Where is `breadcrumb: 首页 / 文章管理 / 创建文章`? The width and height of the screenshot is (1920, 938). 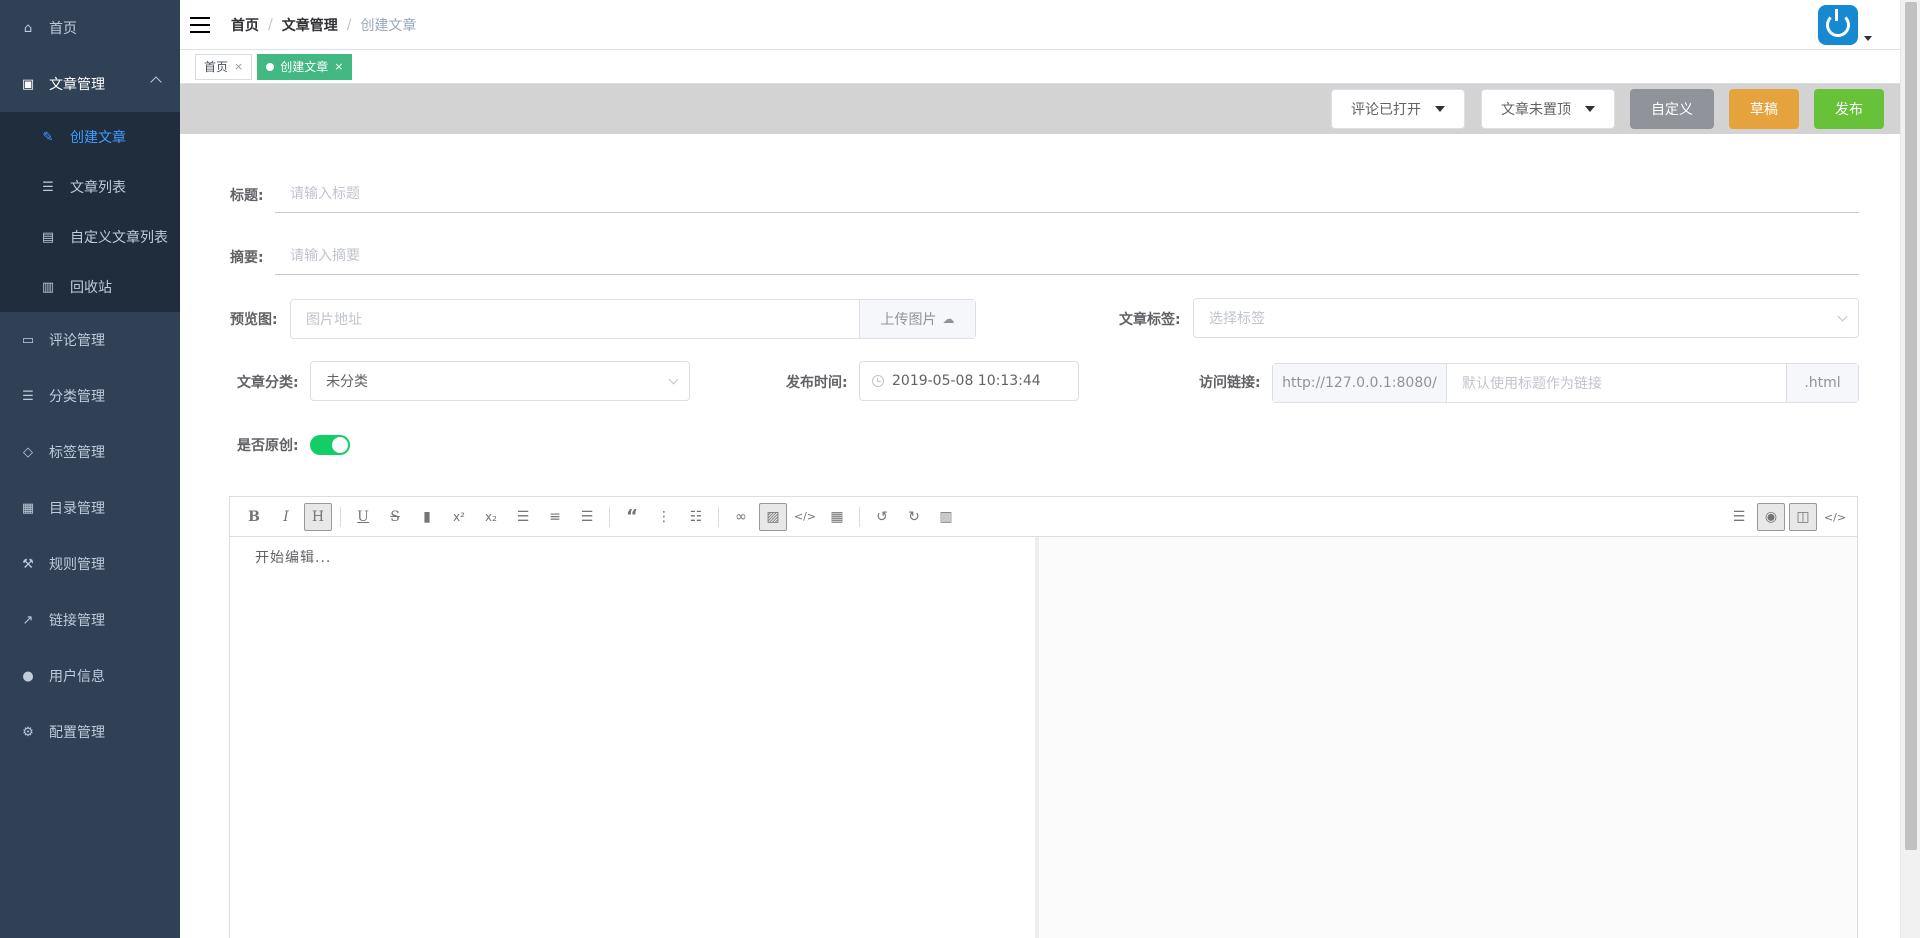 breadcrumb: 首页 / 文章管理 / 创建文章 is located at coordinates (323, 25).